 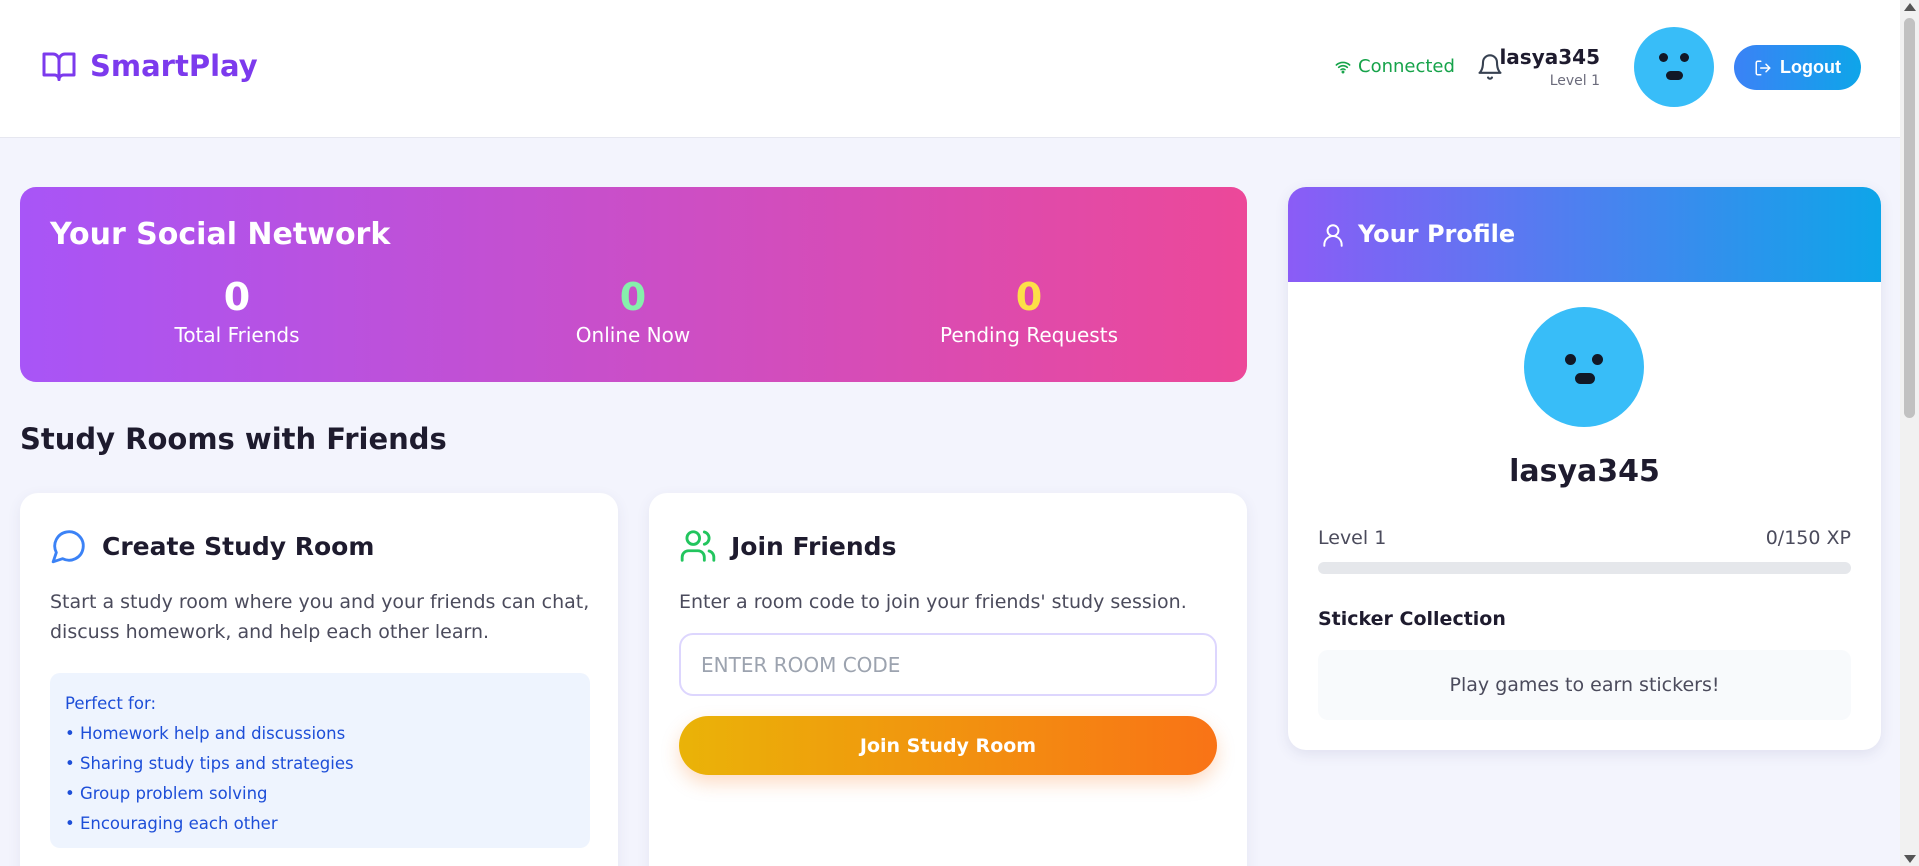 I want to click on card-header: Create Study Room, so click(x=212, y=546).